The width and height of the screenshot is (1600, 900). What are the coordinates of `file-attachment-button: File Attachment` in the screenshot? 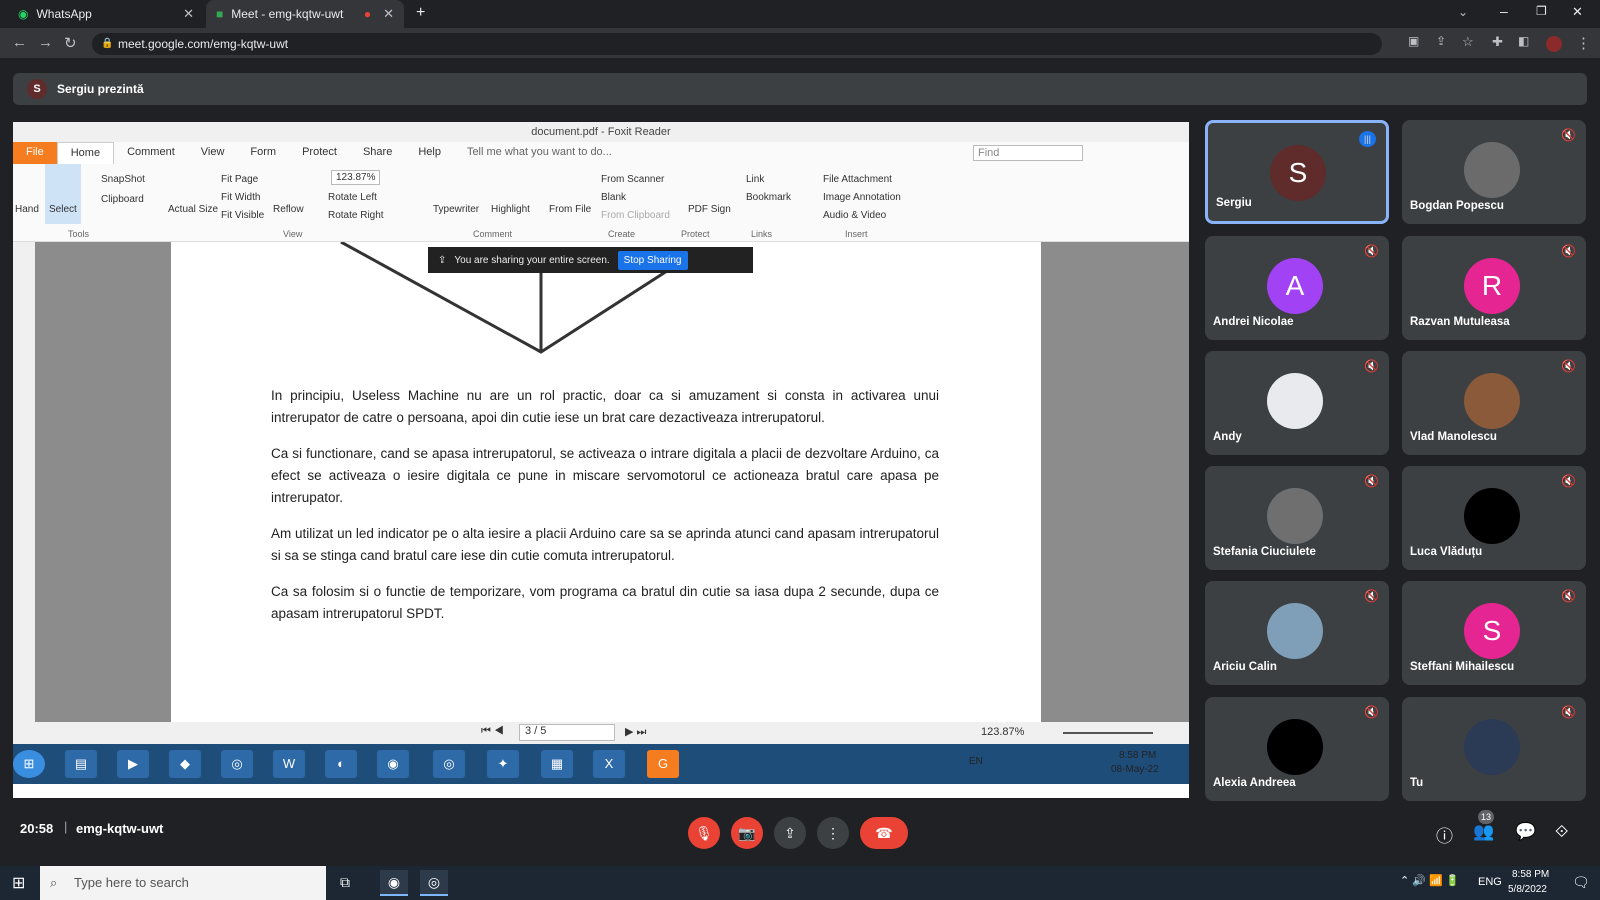 It's located at (857, 179).